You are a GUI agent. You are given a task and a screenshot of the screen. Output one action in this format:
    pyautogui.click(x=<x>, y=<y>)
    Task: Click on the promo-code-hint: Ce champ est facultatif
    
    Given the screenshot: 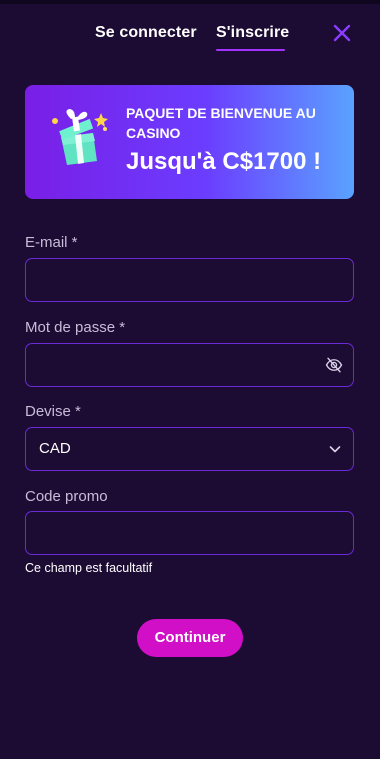 What is the action you would take?
    pyautogui.click(x=89, y=568)
    